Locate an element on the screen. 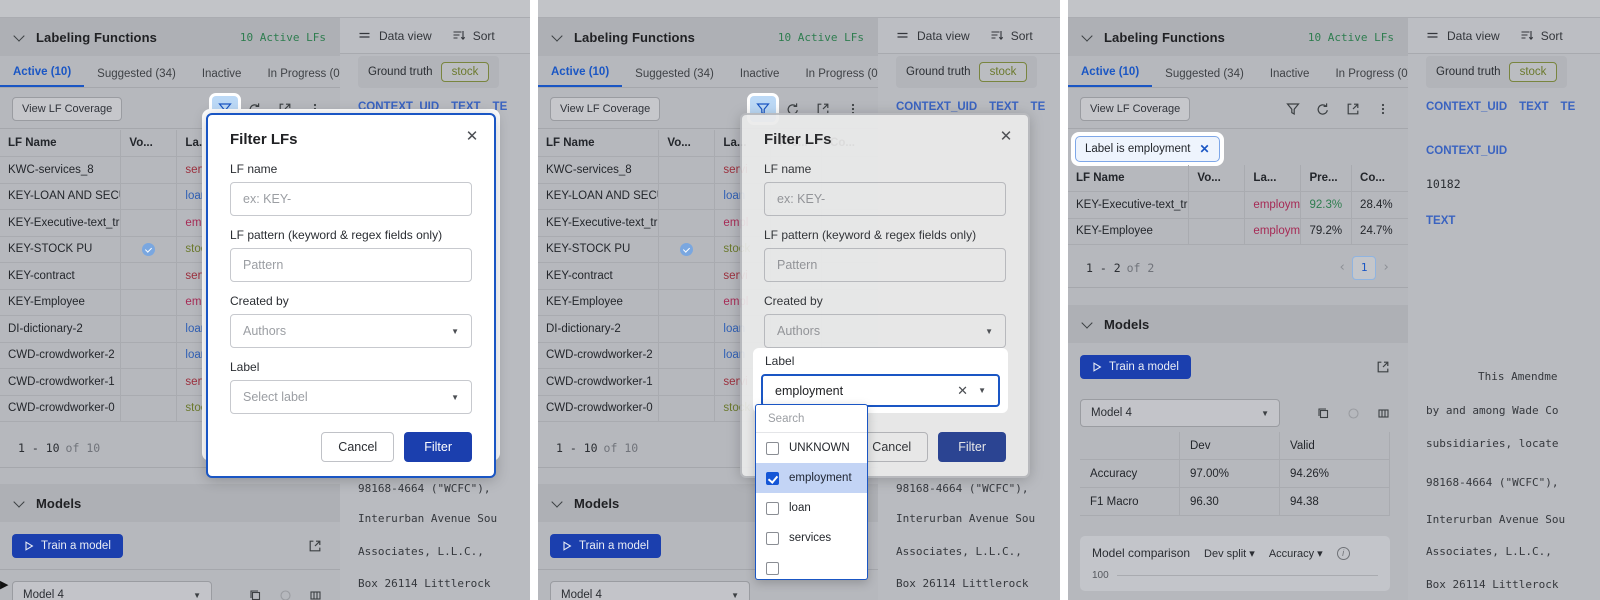 This screenshot has height=600, width=1600. label-select: Select label ▼ is located at coordinates (351, 397).